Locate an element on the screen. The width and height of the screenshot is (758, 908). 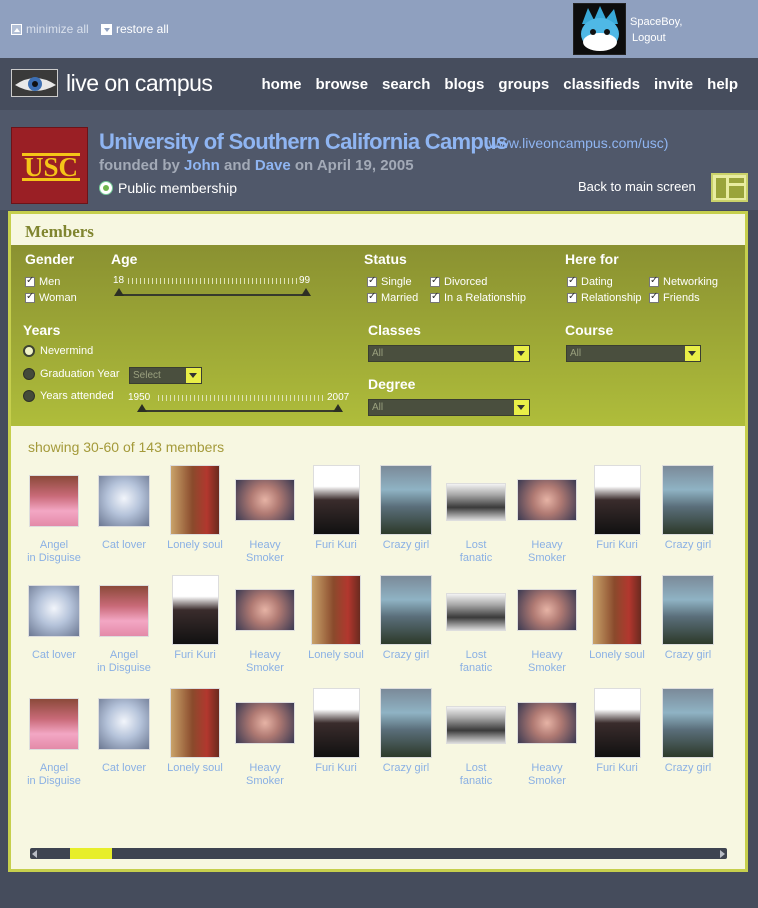
status-single-checkbox: Single is located at coordinates (389, 281).